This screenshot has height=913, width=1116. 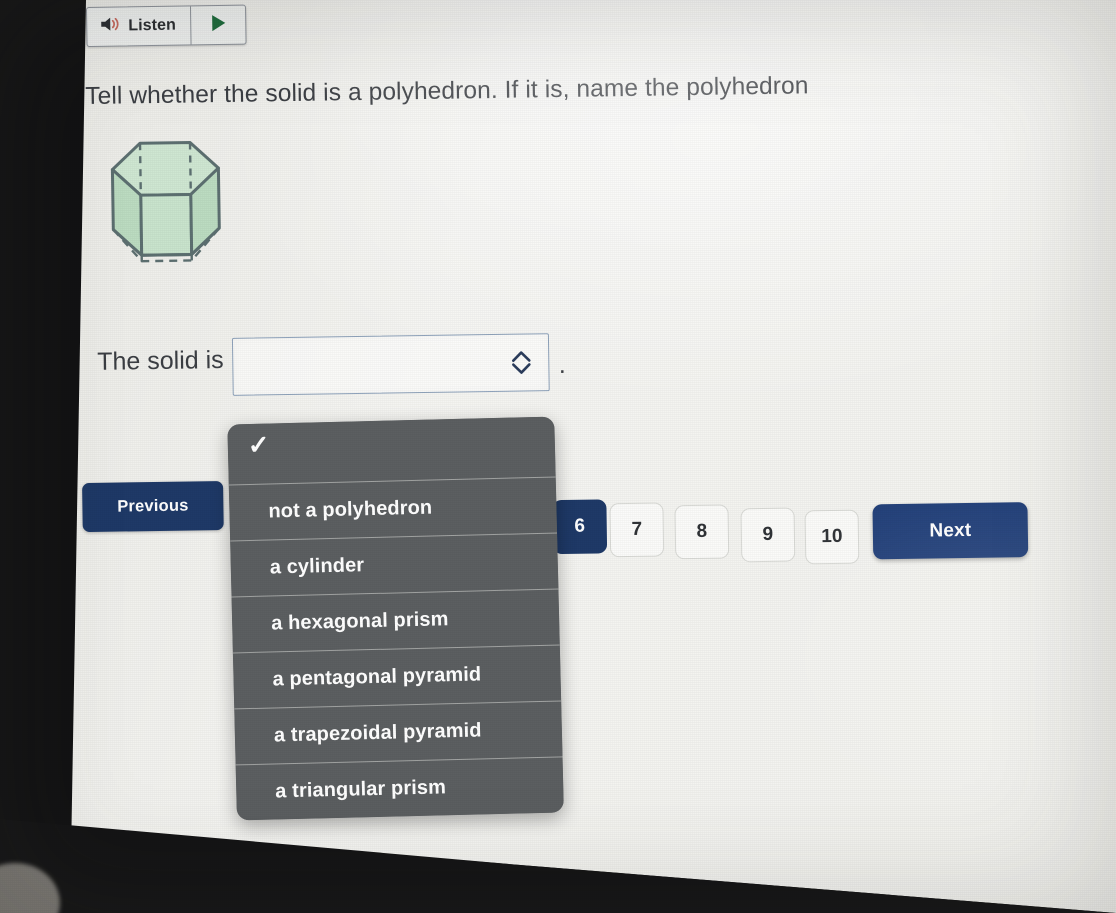 I want to click on listen-button: Listen, so click(x=139, y=26).